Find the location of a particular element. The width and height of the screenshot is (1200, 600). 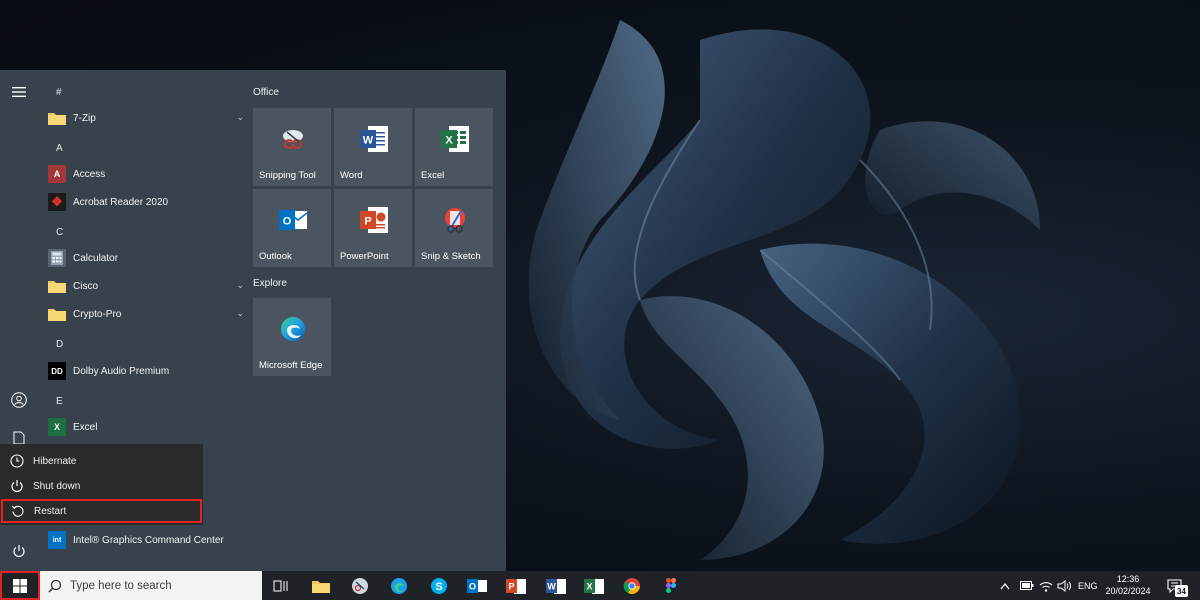

taskbar-search-box: Type here to search is located at coordinates (151, 585).